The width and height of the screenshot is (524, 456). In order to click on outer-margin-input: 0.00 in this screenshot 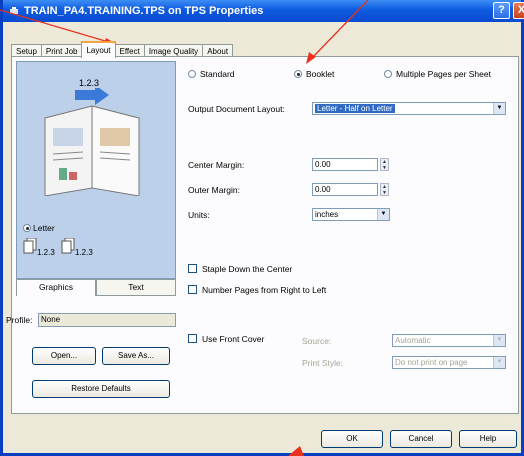, I will do `click(345, 189)`.